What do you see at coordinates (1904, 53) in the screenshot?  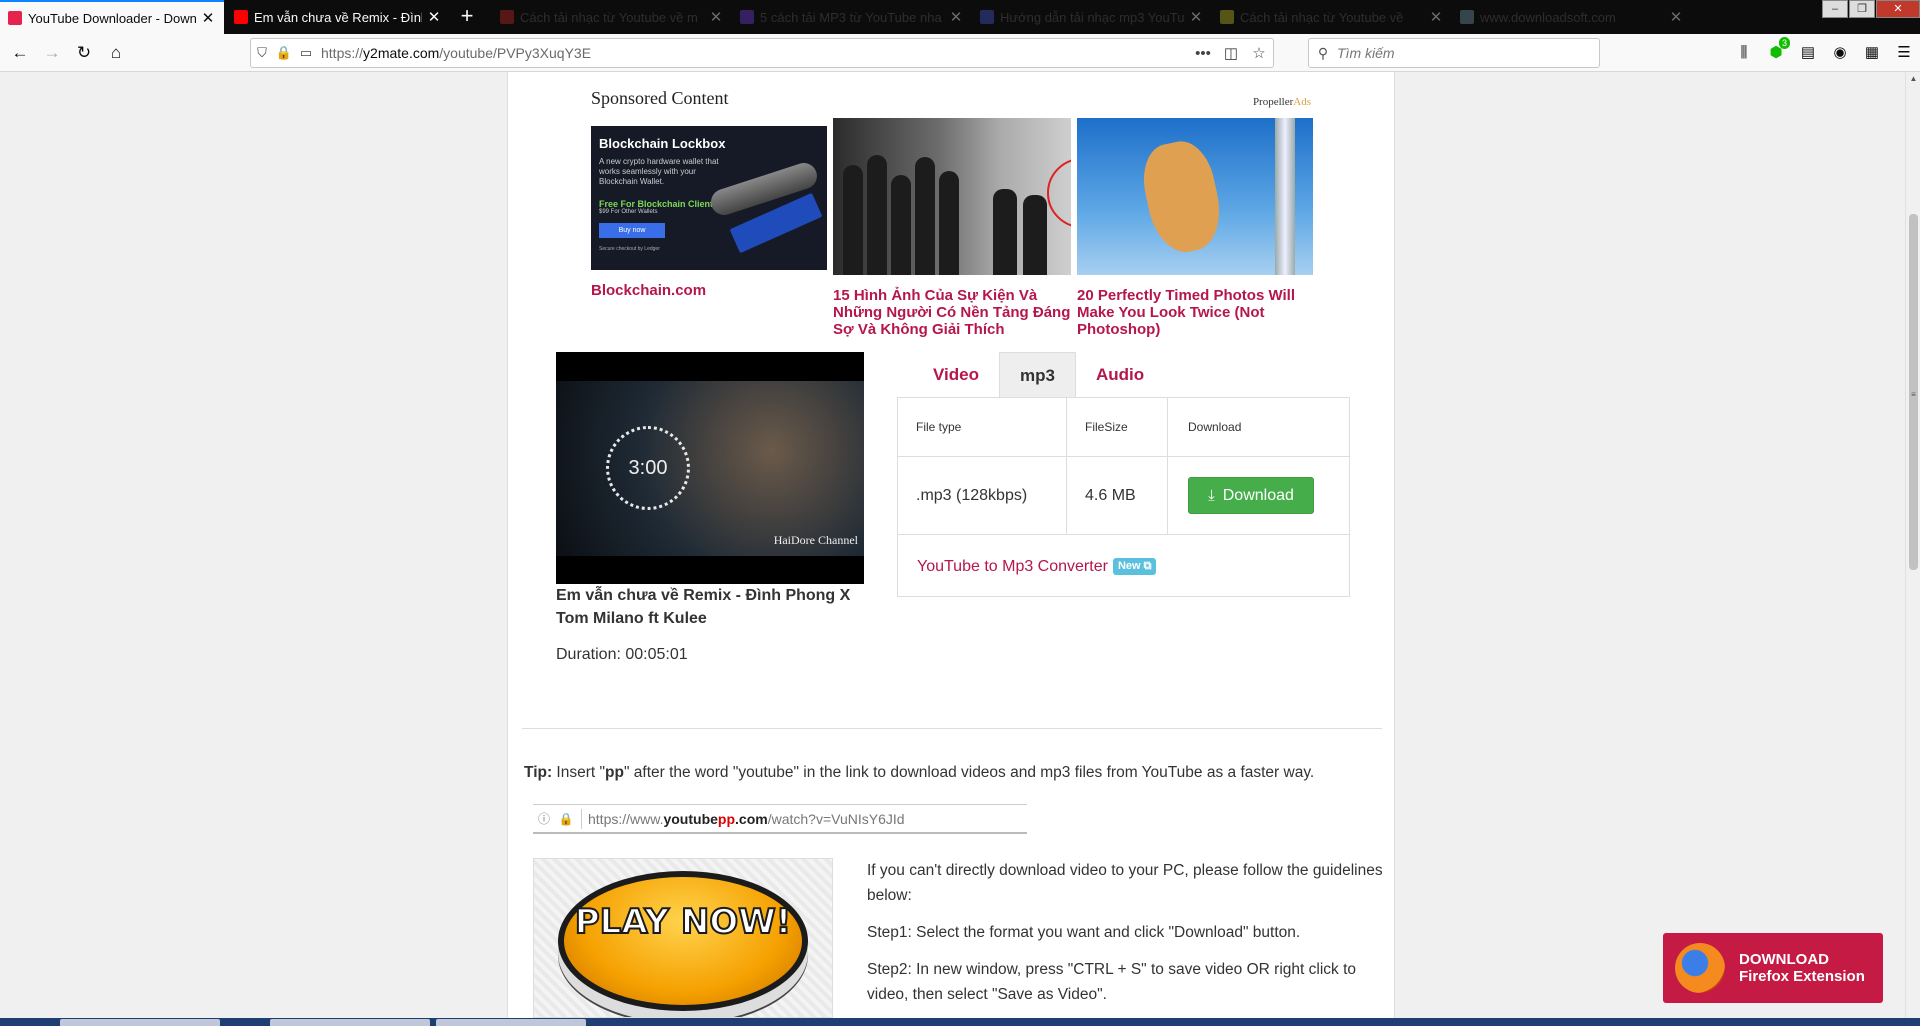 I see `menu-icon: ☰` at bounding box center [1904, 53].